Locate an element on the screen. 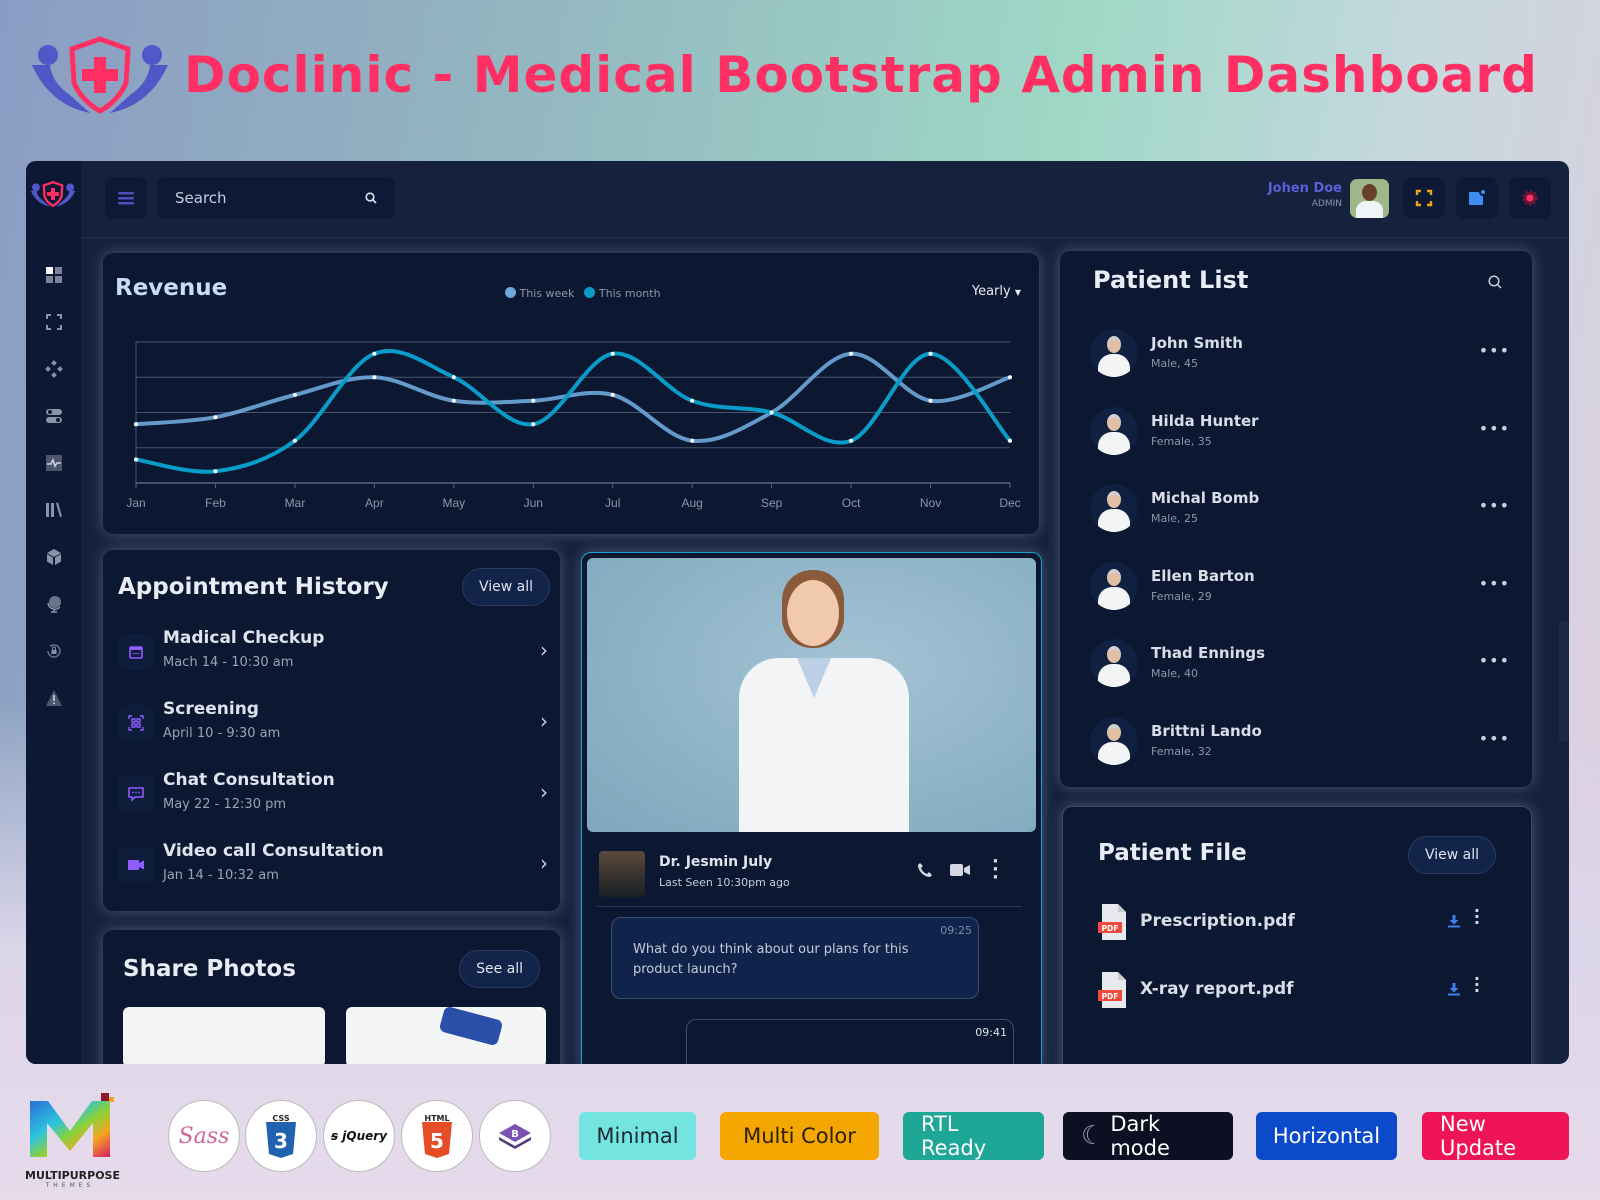  sidebar-item-maps is located at coordinates (53, 603).